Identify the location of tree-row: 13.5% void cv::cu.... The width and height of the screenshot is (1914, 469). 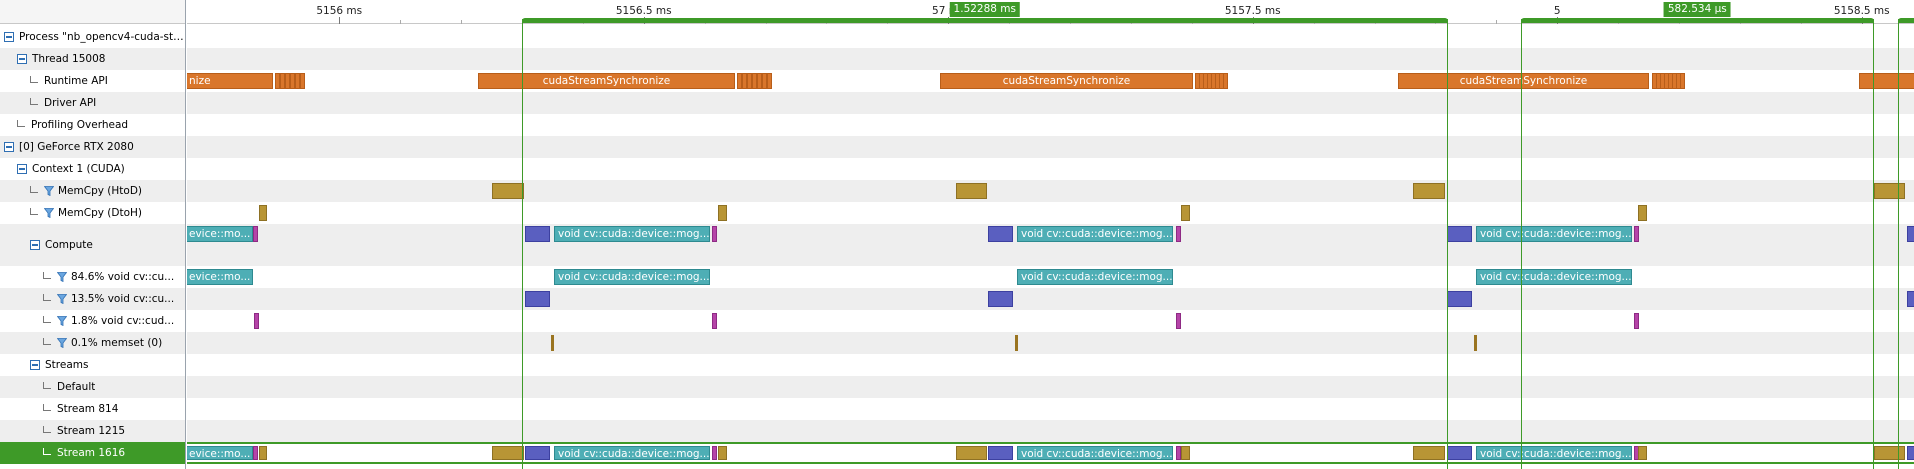
(92, 299).